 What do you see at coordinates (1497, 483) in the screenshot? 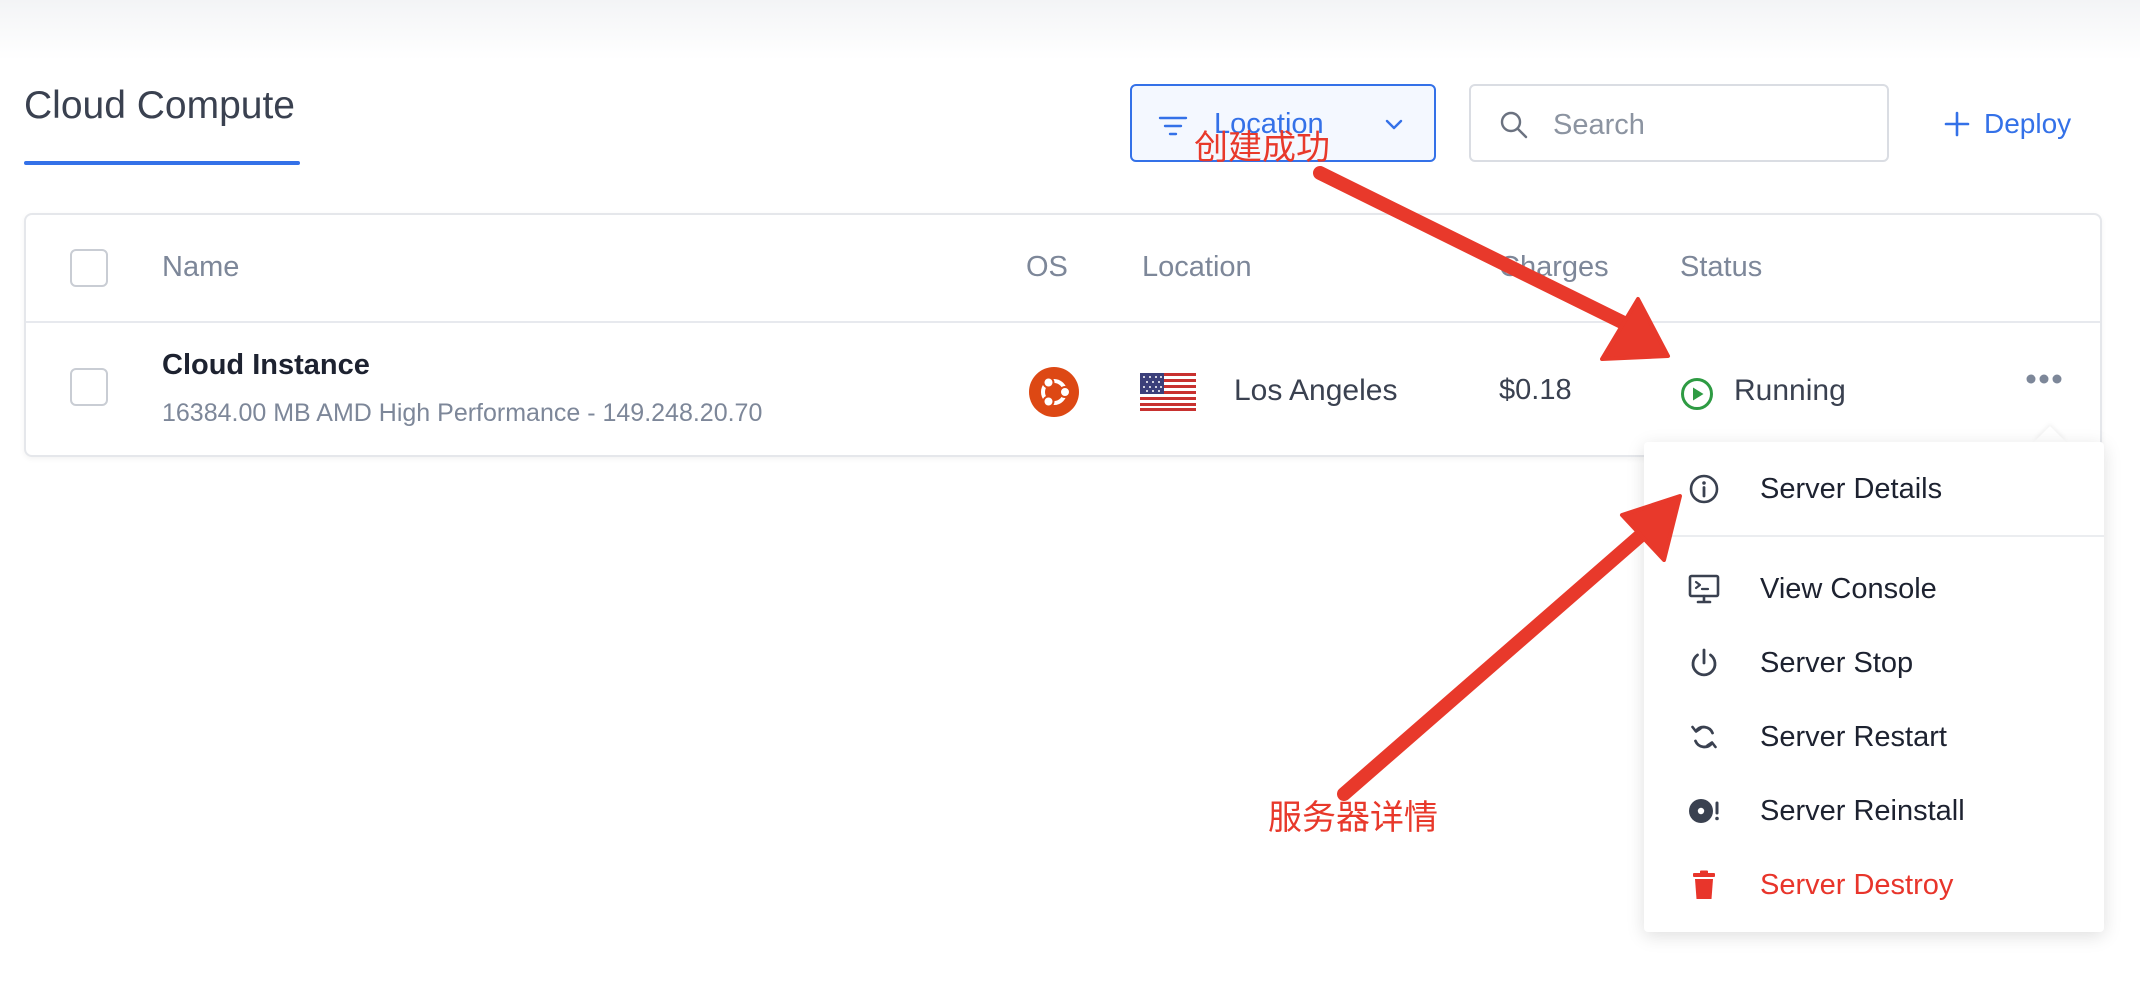
I see `annotation-arrows` at bounding box center [1497, 483].